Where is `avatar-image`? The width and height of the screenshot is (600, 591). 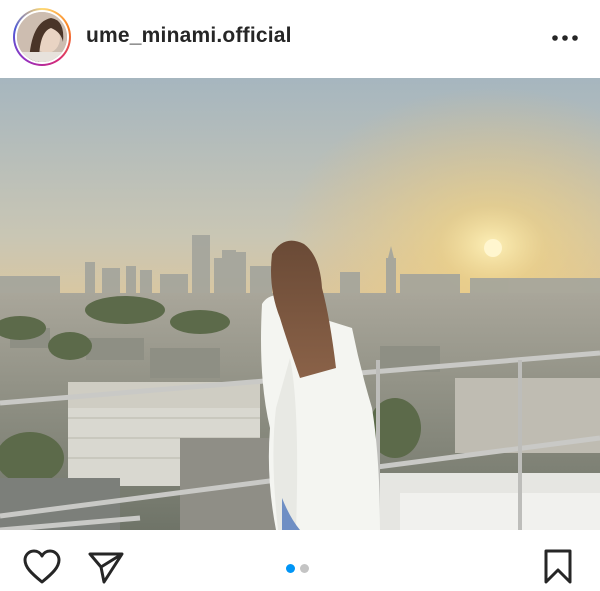 avatar-image is located at coordinates (42, 37).